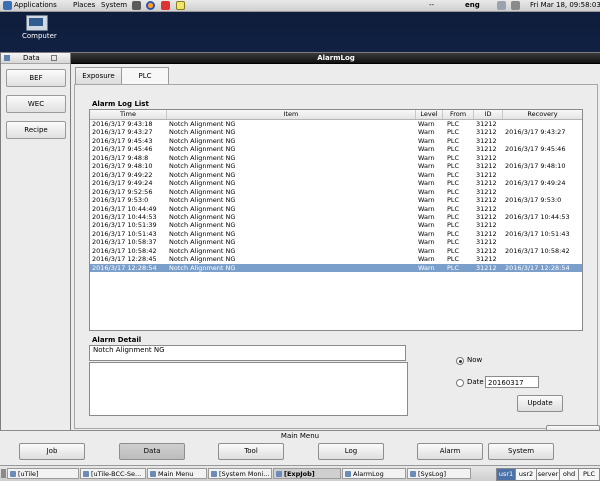 This screenshot has width=600, height=481. I want to click on column-header-from: From, so click(458, 114).